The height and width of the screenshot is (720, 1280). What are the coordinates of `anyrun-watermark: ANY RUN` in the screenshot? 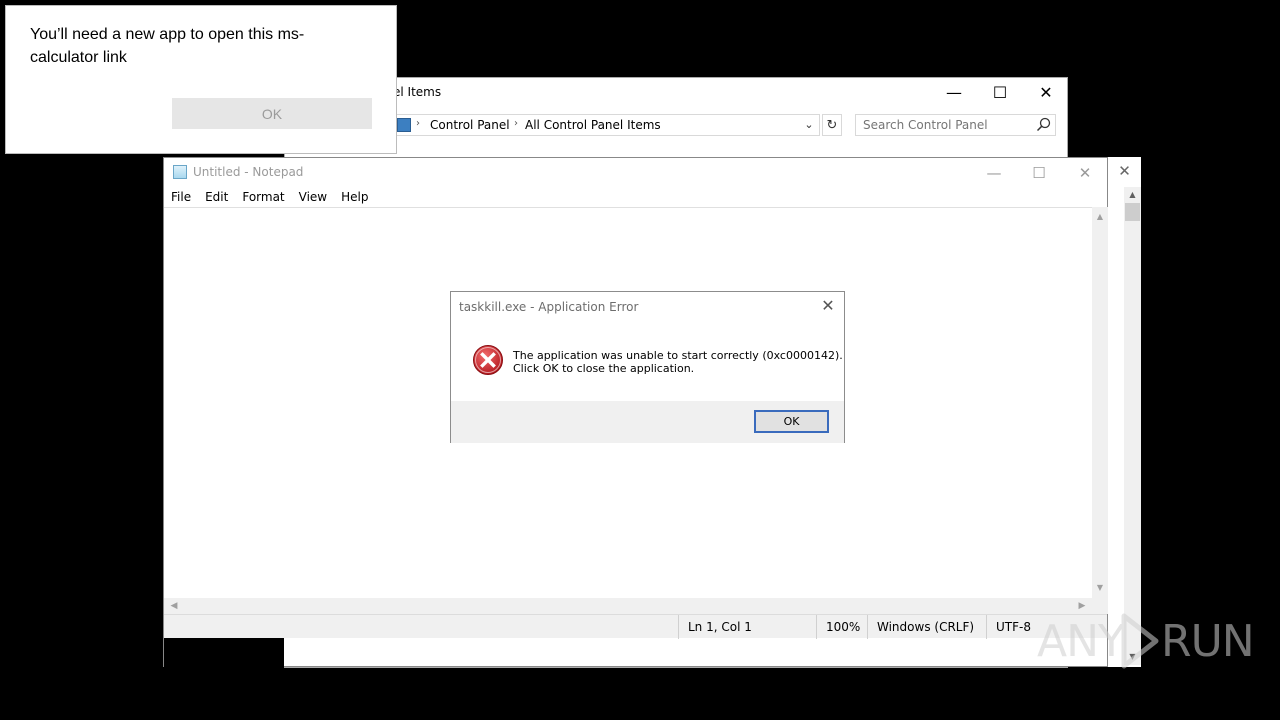 It's located at (1146, 641).